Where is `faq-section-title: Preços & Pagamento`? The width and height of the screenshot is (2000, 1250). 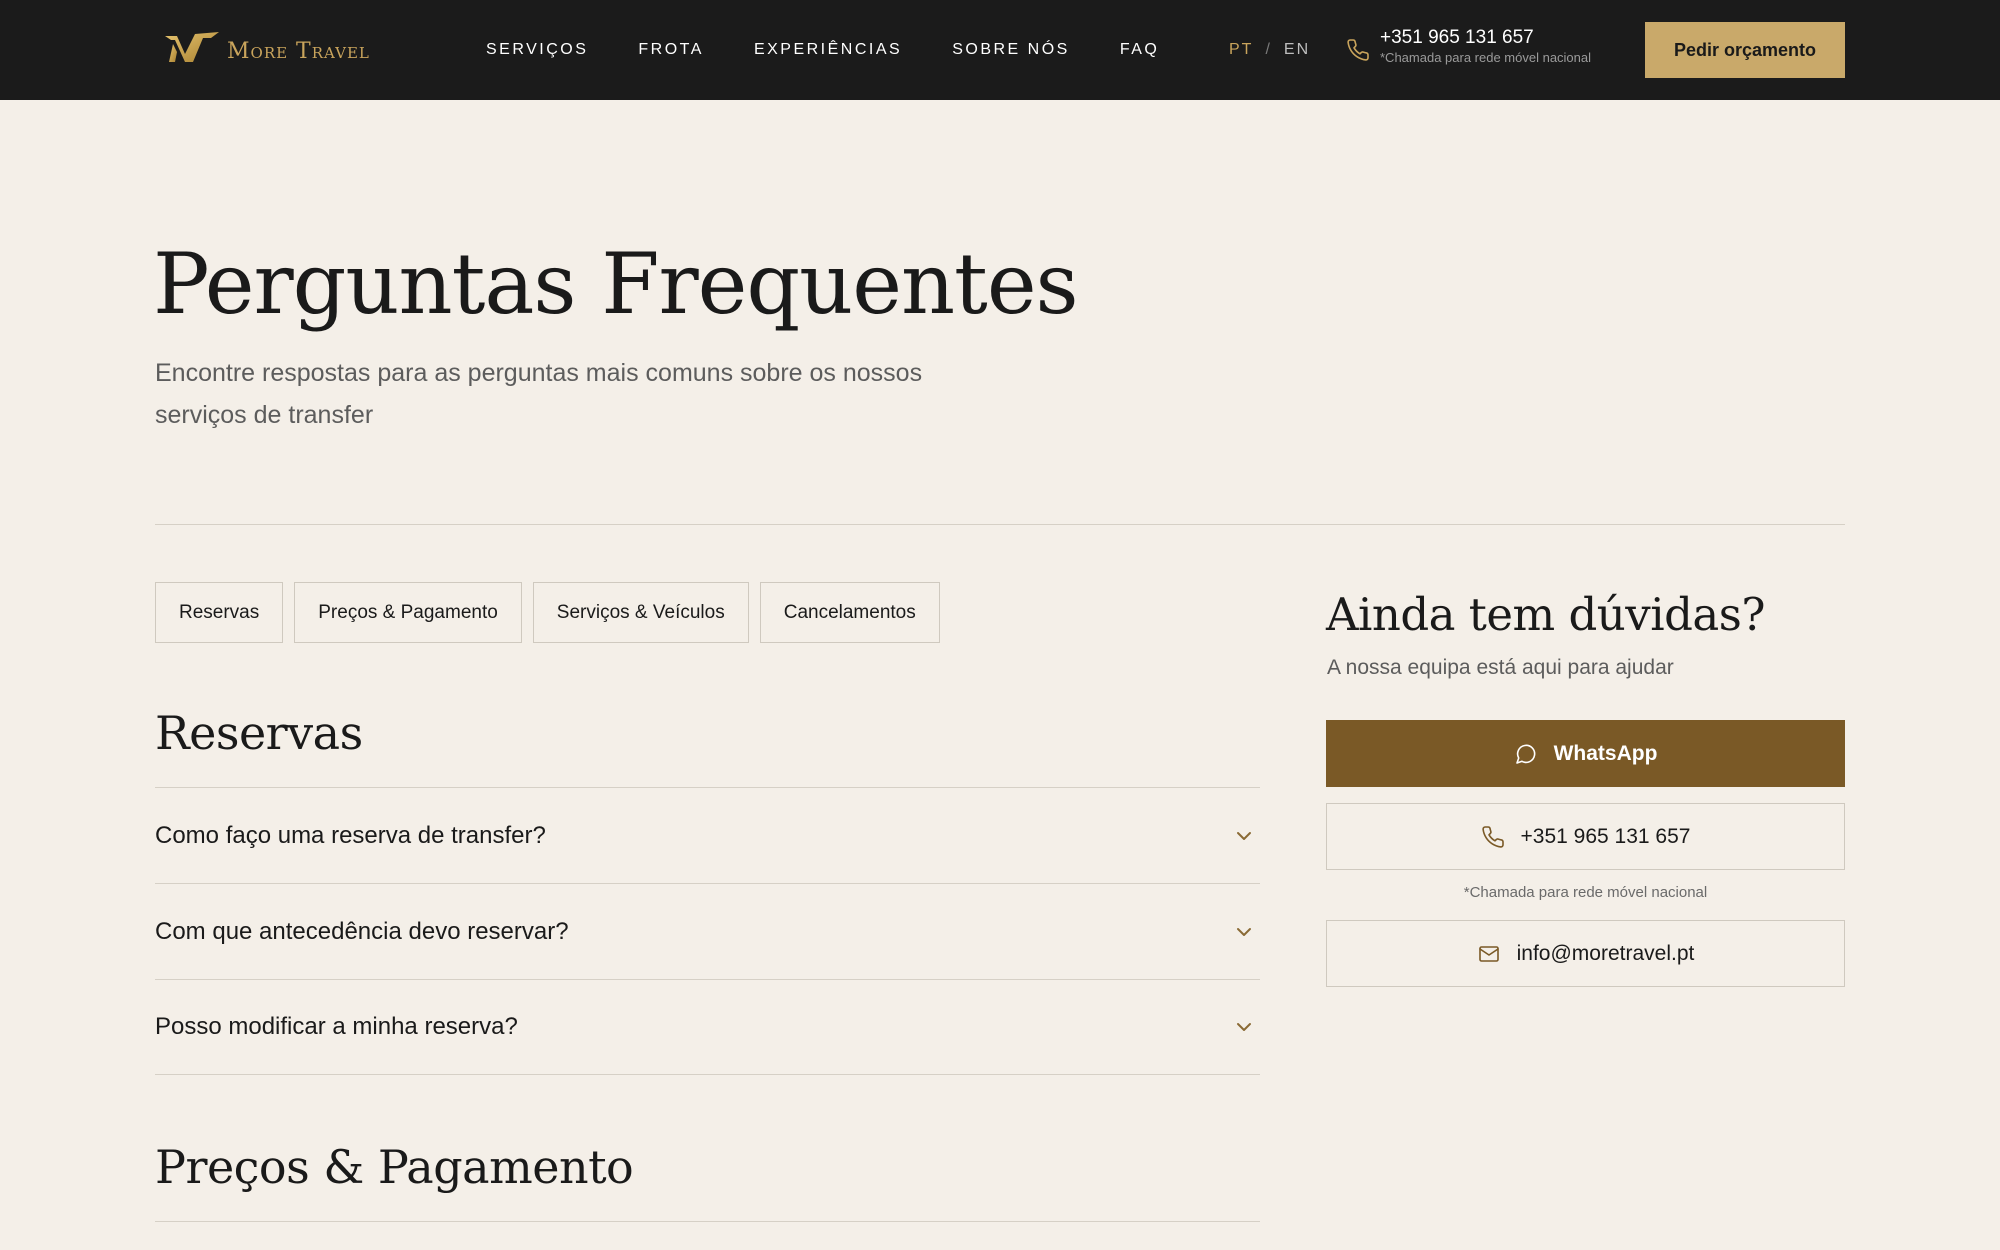 faq-section-title: Preços & Pagamento is located at coordinates (394, 1167).